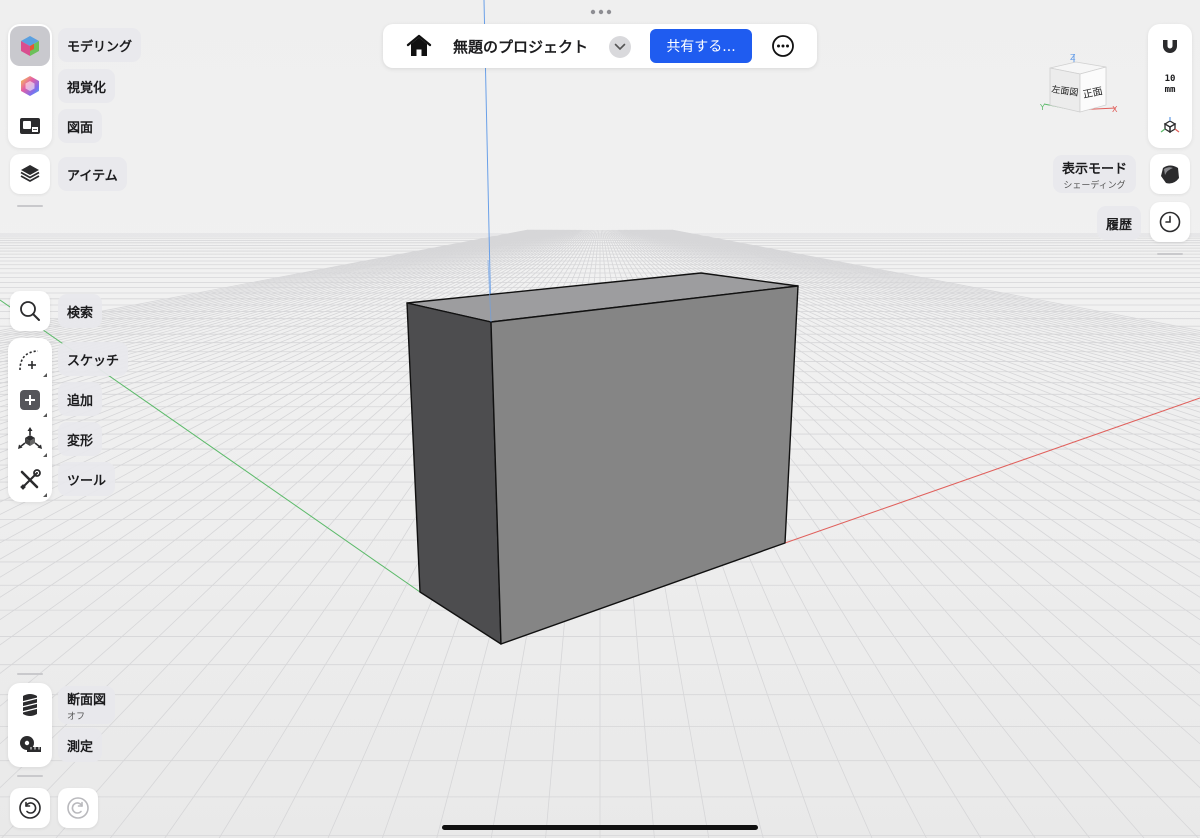  What do you see at coordinates (1119, 223) in the screenshot?
I see `history-label: 履歴` at bounding box center [1119, 223].